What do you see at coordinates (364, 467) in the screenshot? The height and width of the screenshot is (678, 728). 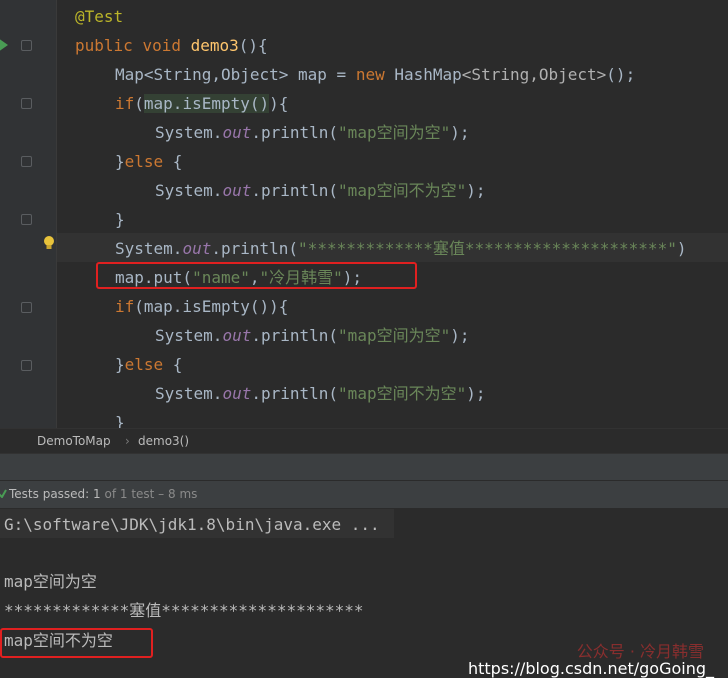 I see `run-panel-header` at bounding box center [364, 467].